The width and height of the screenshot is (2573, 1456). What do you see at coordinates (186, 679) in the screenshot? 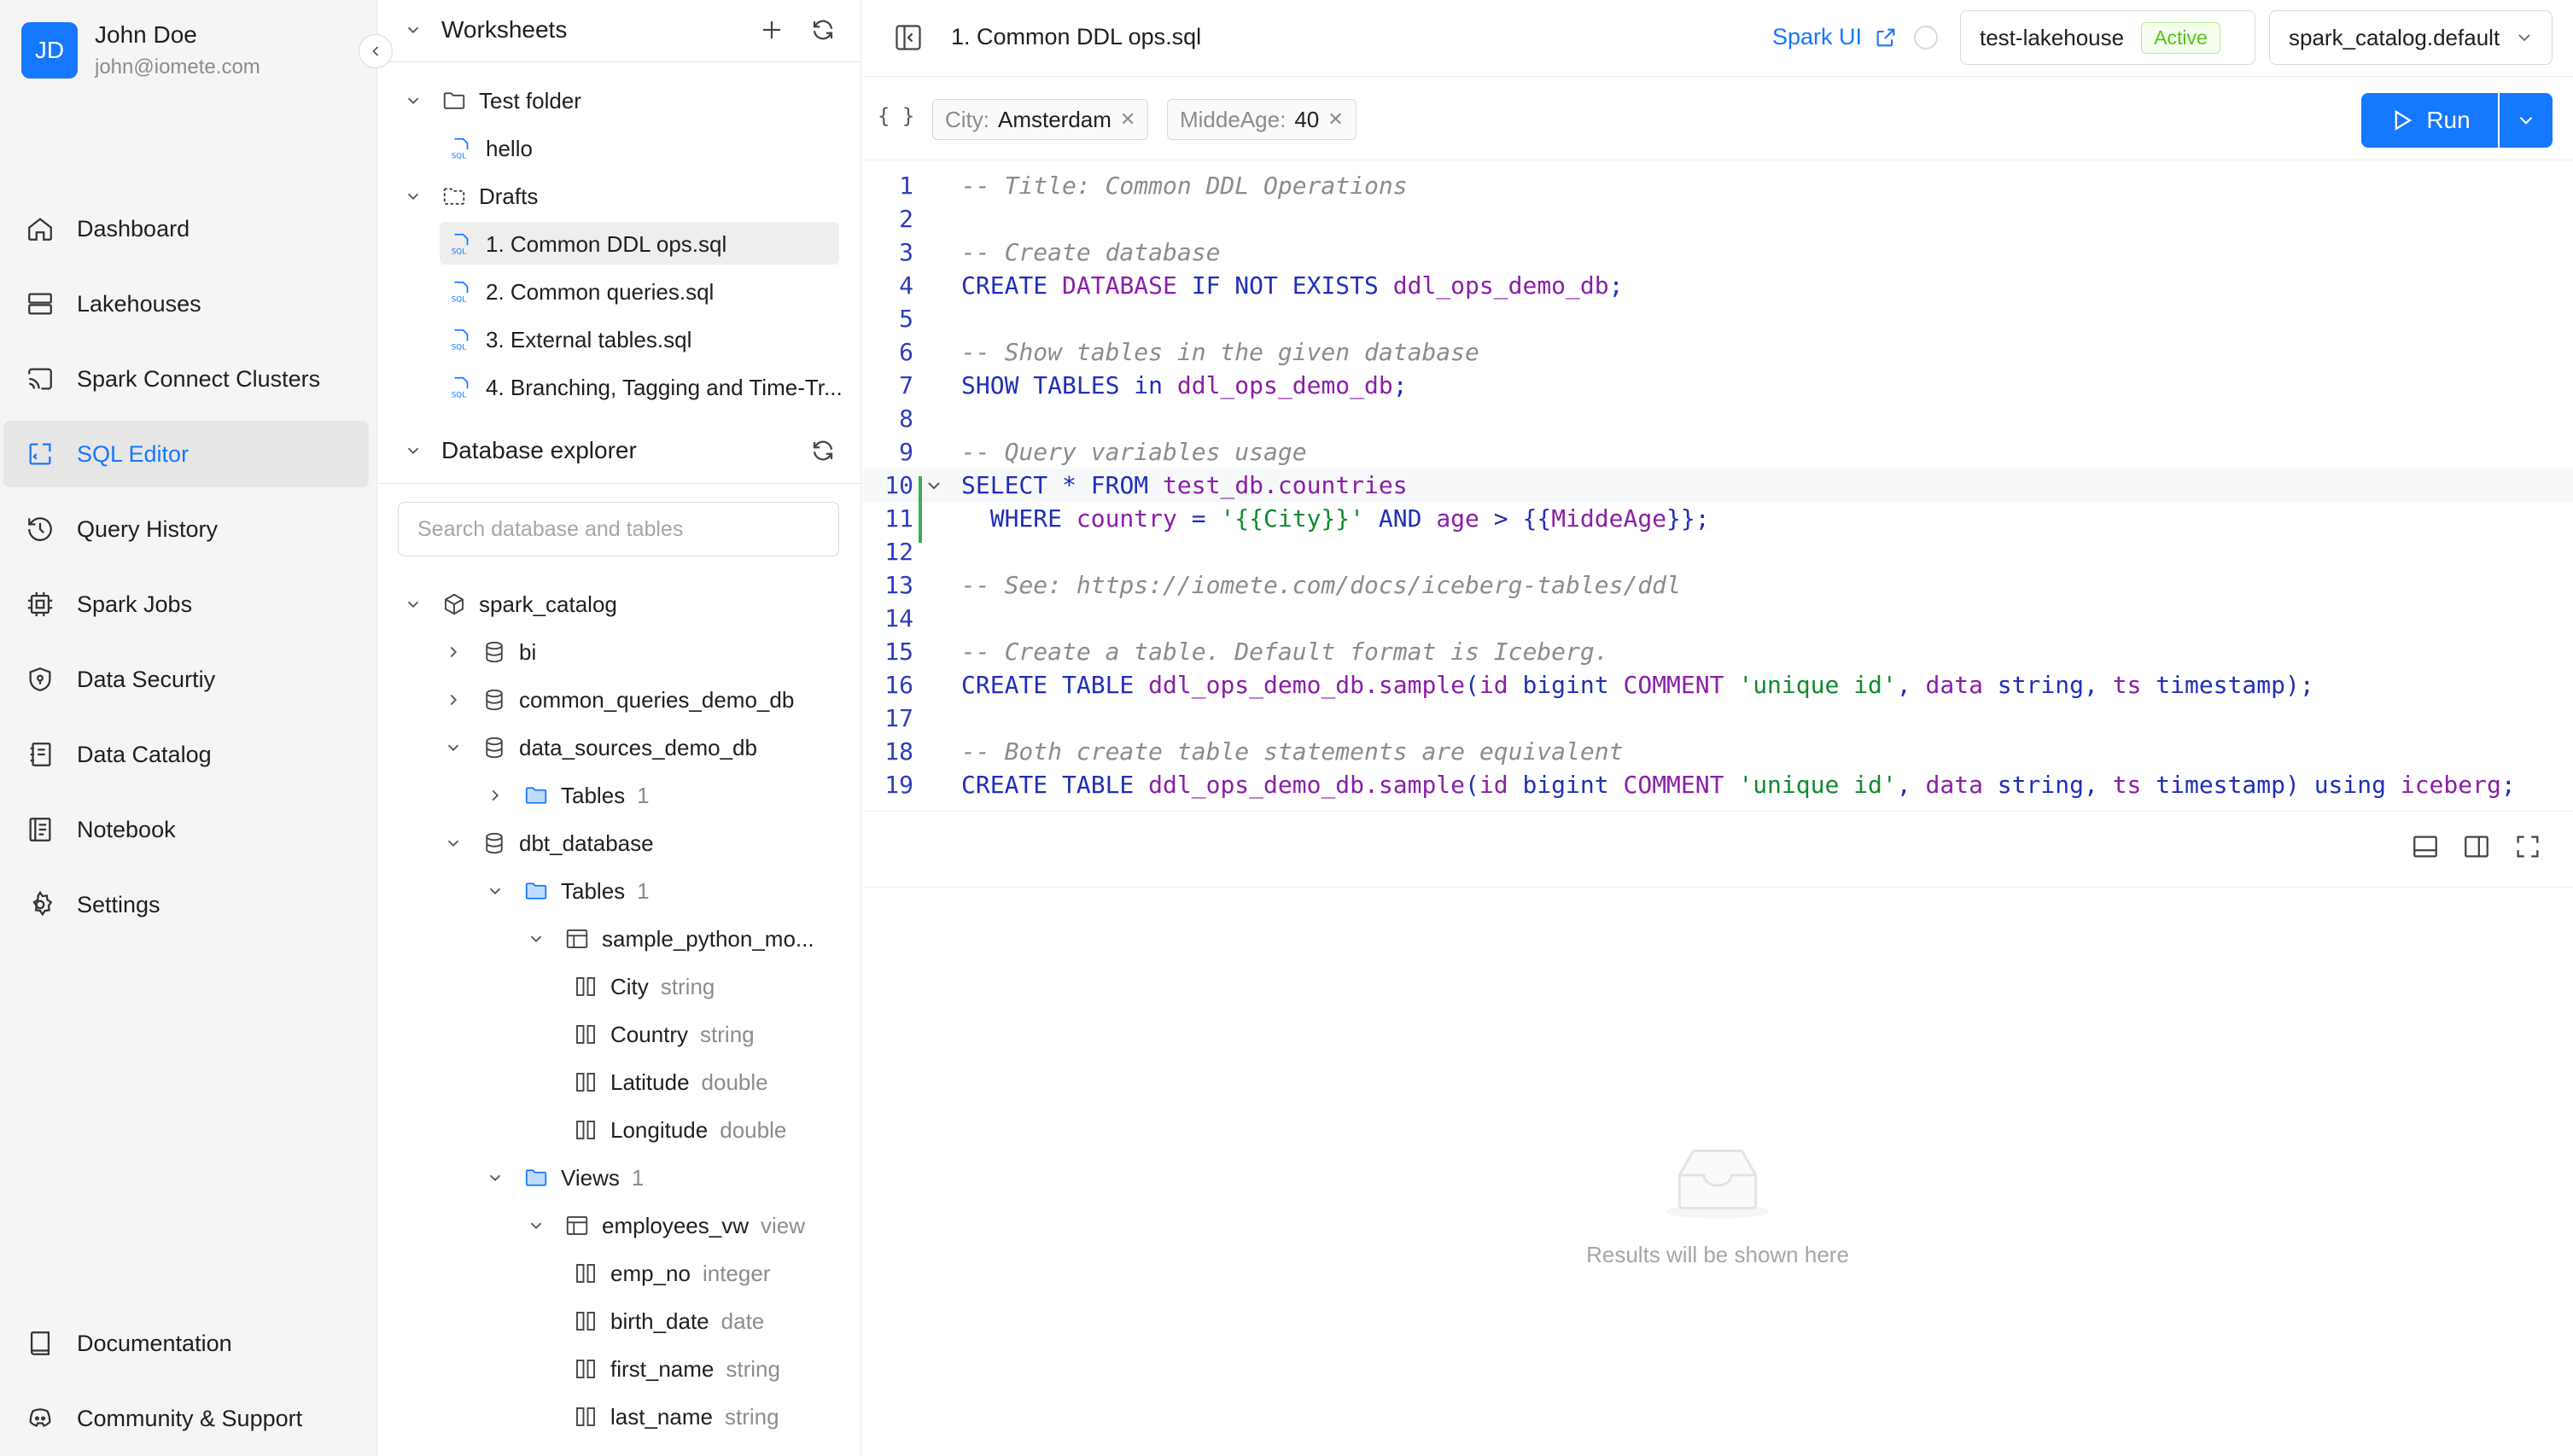
I see `sidebar-item-data-security: Data Securtiy` at bounding box center [186, 679].